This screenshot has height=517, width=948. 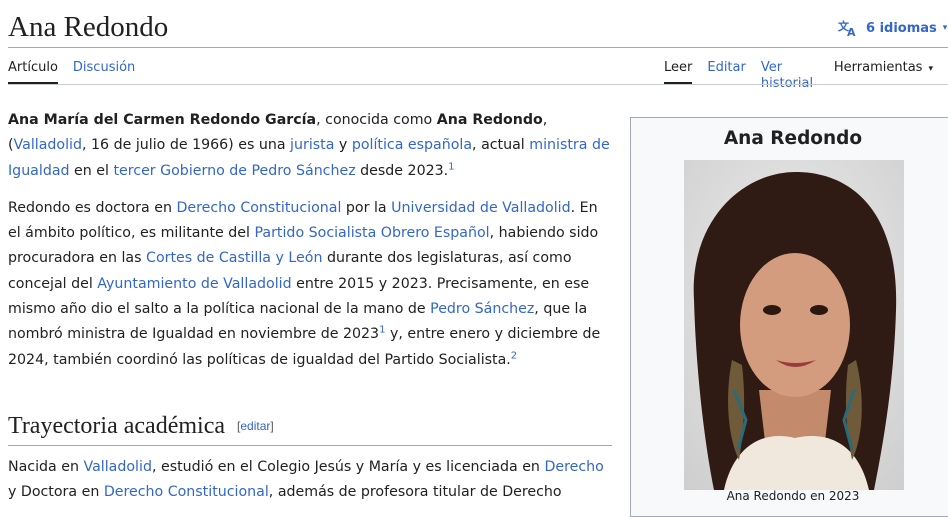 I want to click on text: desde 2023., so click(x=402, y=170).